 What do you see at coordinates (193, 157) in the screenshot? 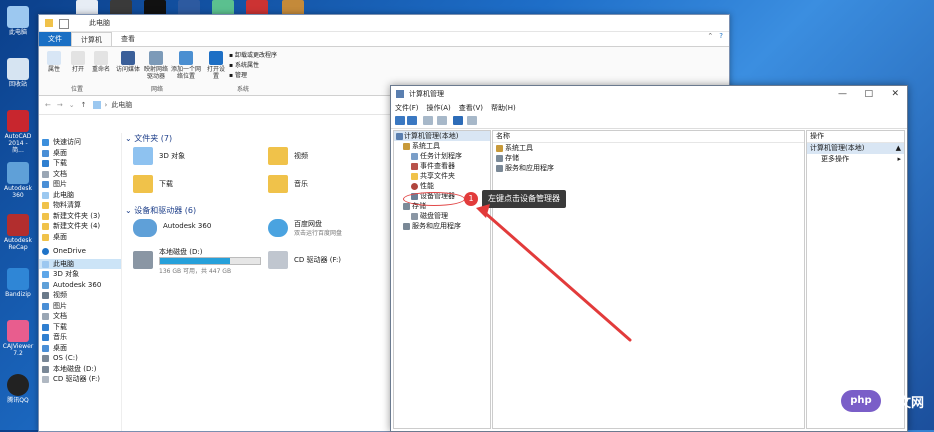
I see `folder-3d-objects: 3D 对象` at bounding box center [193, 157].